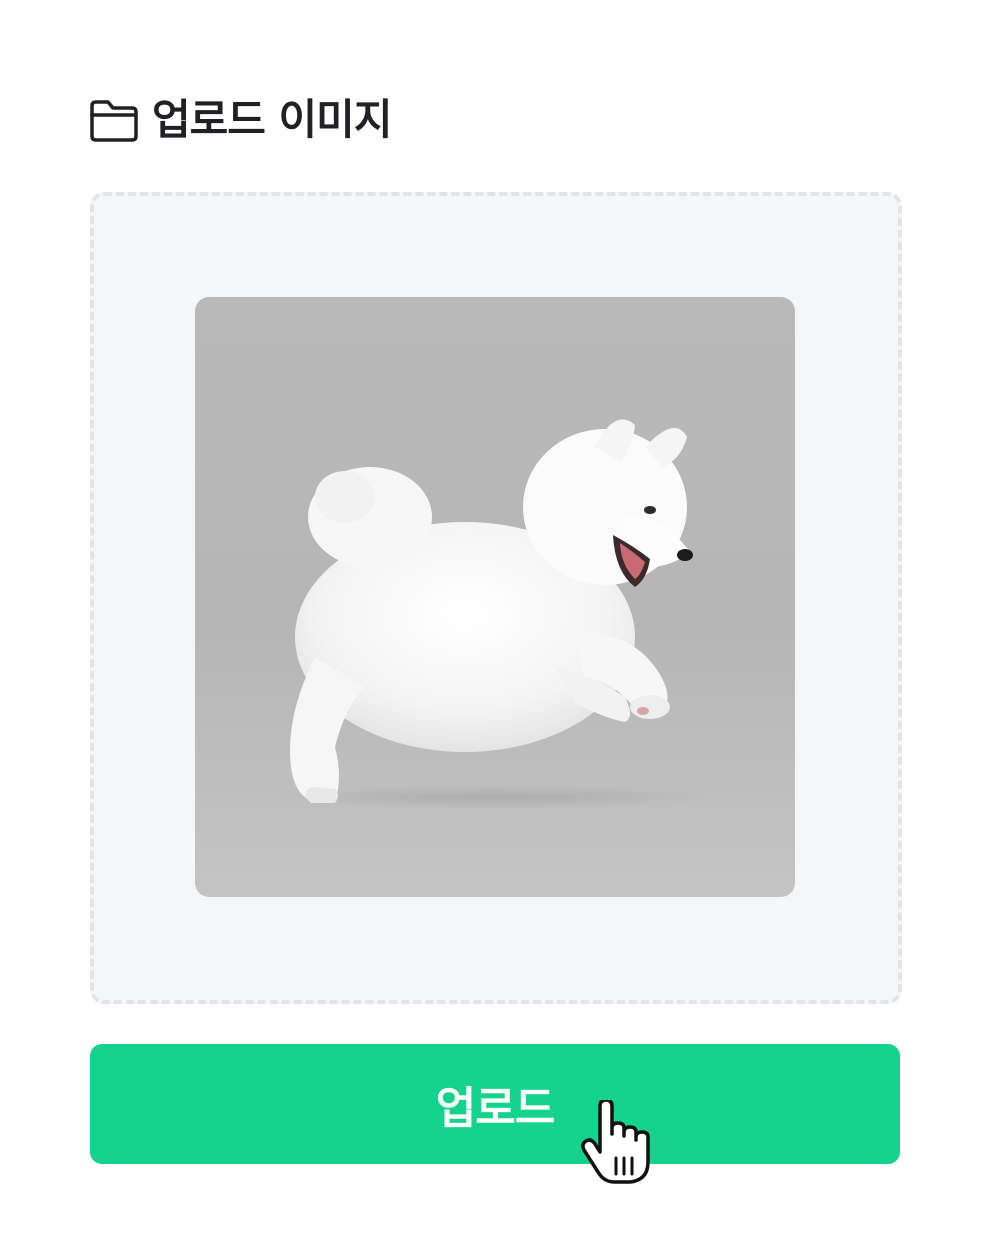 Image resolution: width=990 pixels, height=1254 pixels. I want to click on section-header: 업로드 이미지, so click(240, 120).